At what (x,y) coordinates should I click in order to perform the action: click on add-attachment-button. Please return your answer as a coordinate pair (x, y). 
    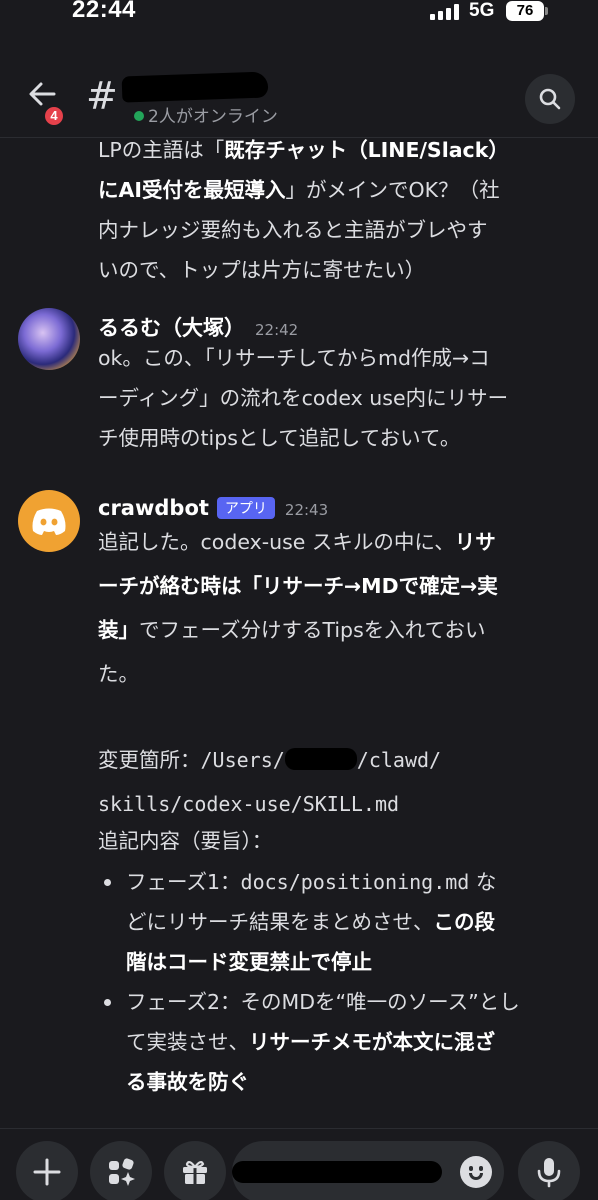
    Looking at the image, I should click on (47, 1170).